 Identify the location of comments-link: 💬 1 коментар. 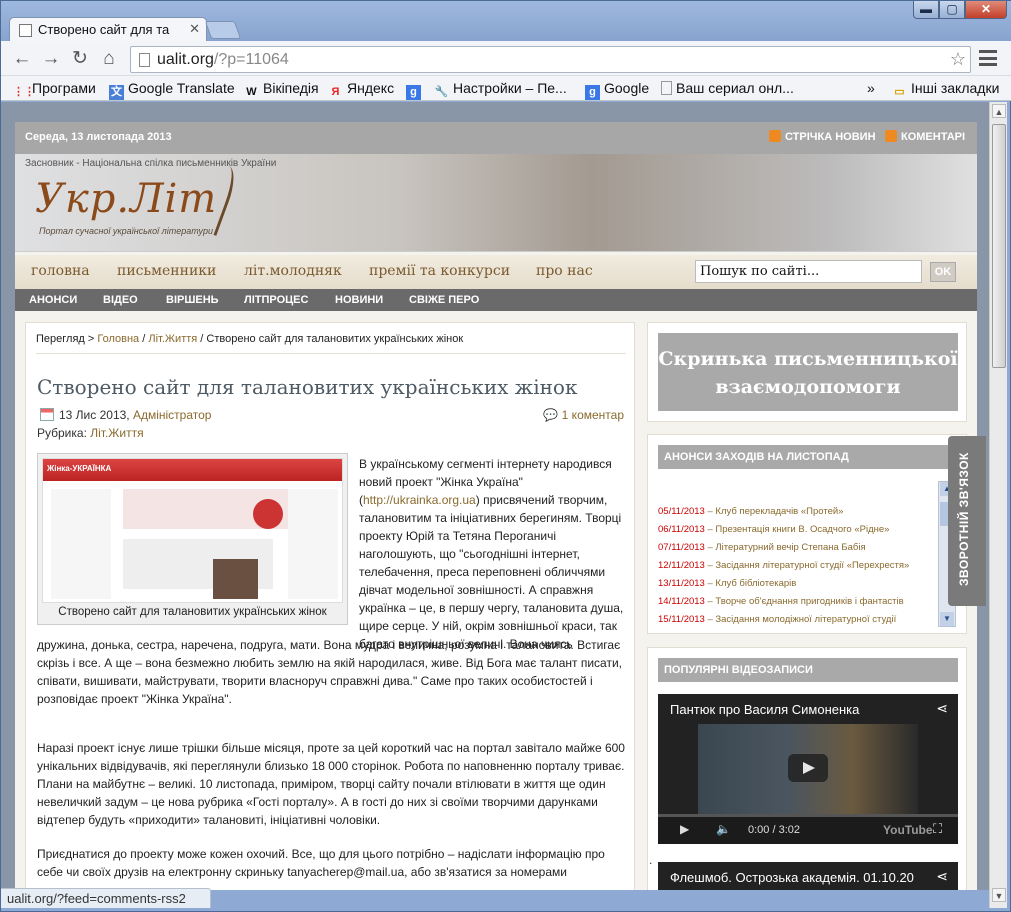
(583, 415).